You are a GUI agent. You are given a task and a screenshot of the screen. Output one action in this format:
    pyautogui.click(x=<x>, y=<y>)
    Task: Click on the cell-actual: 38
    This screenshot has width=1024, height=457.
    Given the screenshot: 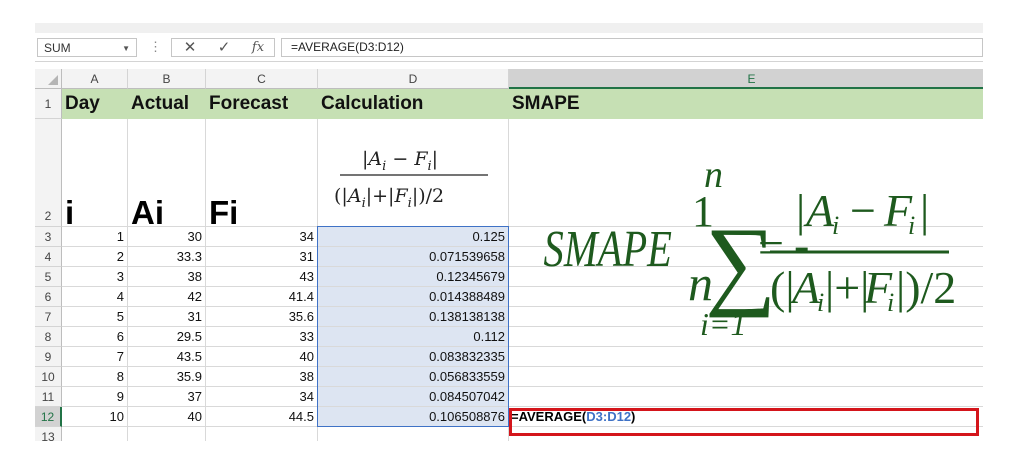 What is the action you would take?
    pyautogui.click(x=167, y=277)
    